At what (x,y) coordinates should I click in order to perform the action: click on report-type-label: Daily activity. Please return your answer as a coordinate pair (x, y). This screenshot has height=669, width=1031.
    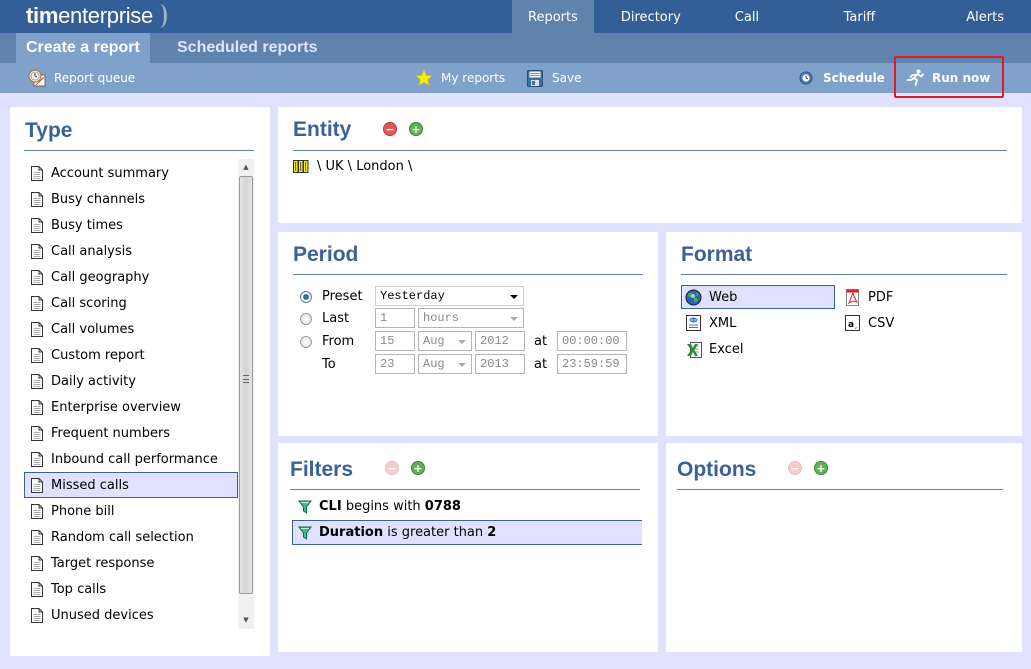
    Looking at the image, I should click on (93, 381).